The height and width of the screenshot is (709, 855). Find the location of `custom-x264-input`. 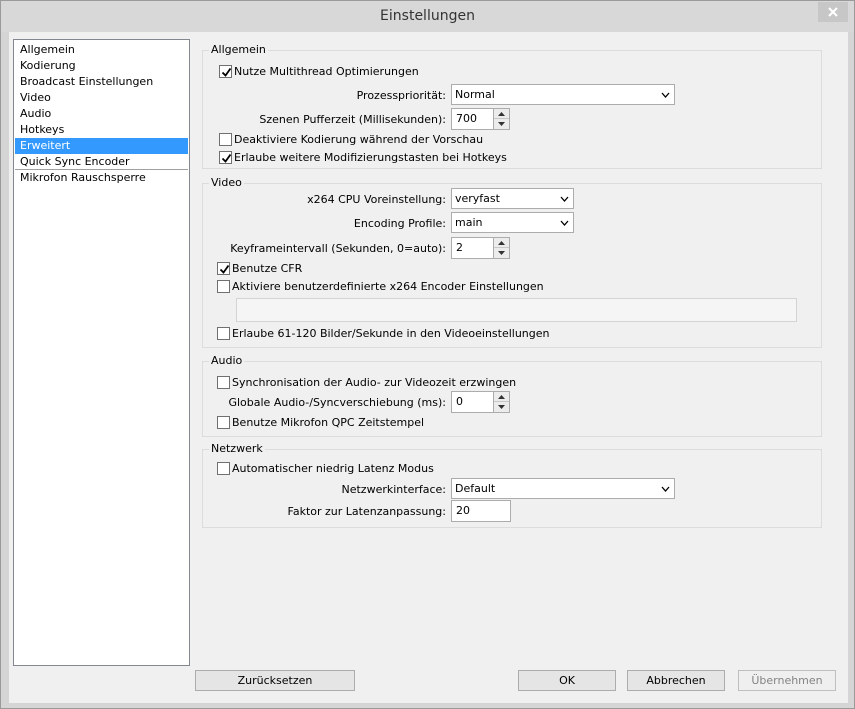

custom-x264-input is located at coordinates (516, 310).